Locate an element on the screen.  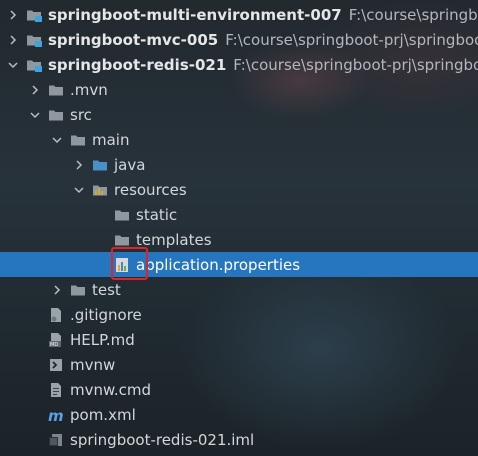
tree-item-label: test is located at coordinates (106, 289).